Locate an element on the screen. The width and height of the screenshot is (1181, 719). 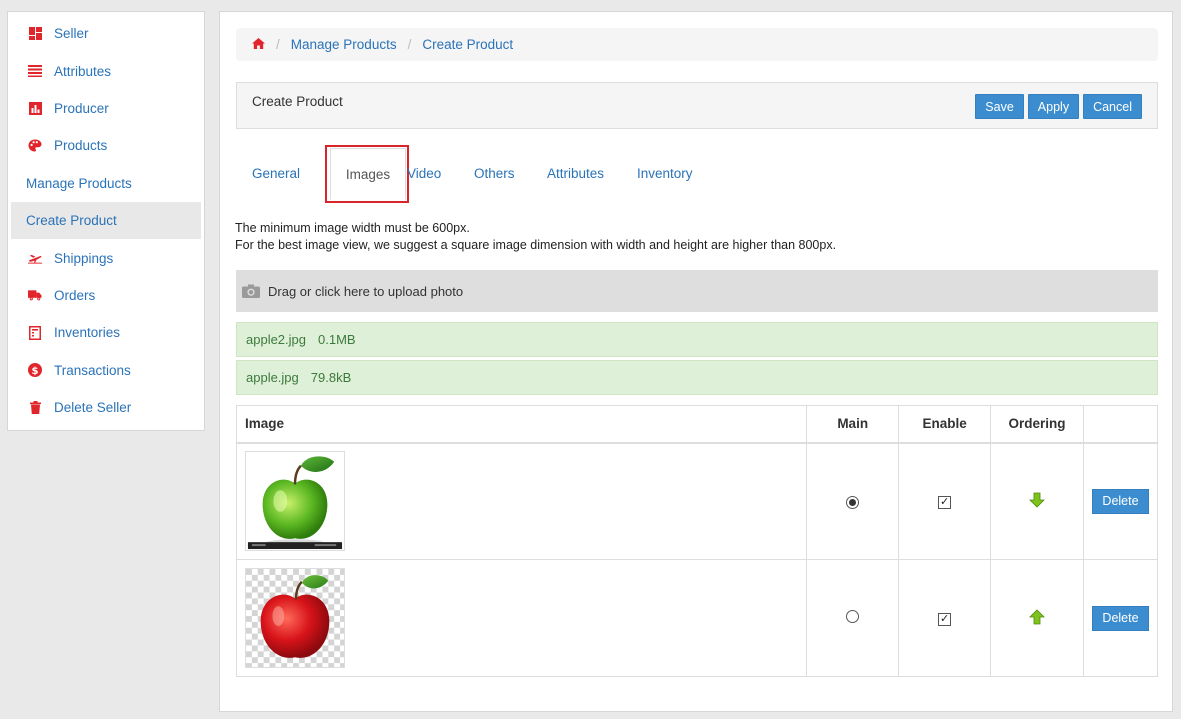
sidebar-item-label: Attributes is located at coordinates (83, 71).